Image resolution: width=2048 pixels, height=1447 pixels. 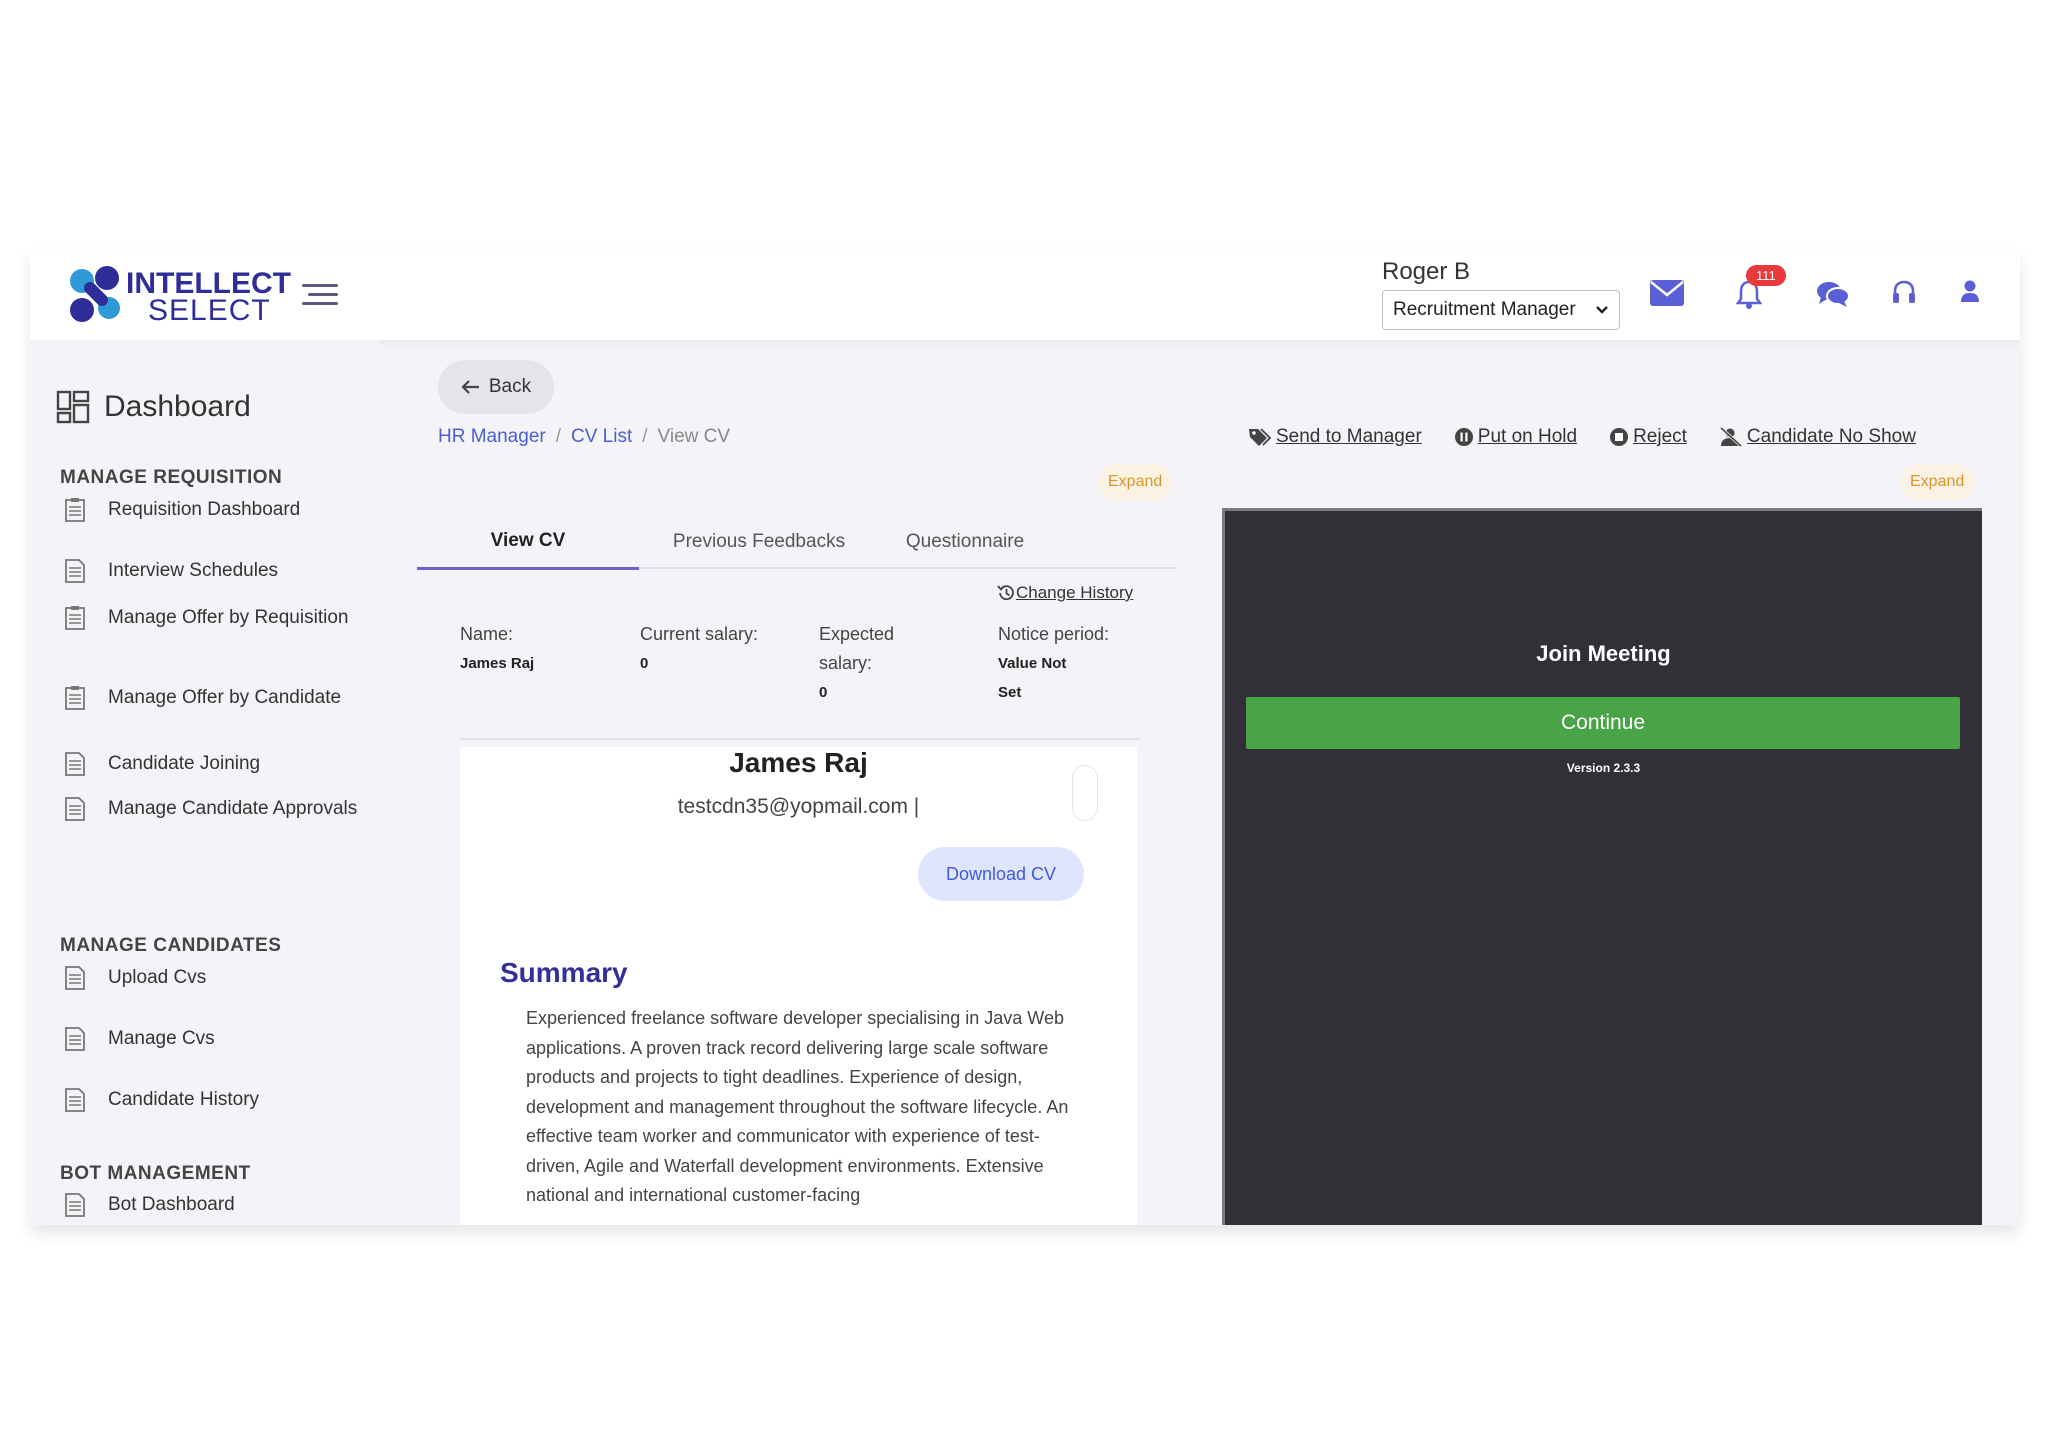 What do you see at coordinates (1602, 310) in the screenshot?
I see `chevron-down-icon` at bounding box center [1602, 310].